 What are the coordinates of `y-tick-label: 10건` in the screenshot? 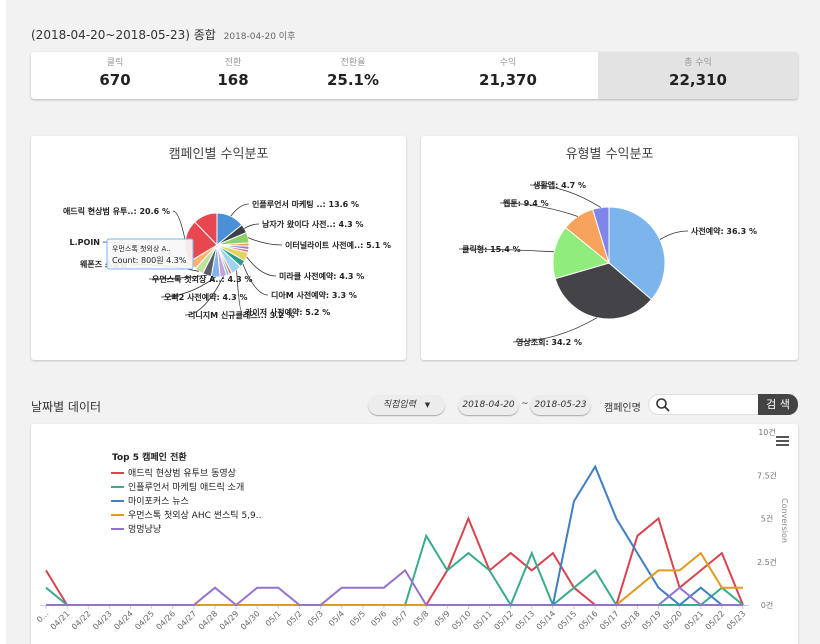 It's located at (767, 432).